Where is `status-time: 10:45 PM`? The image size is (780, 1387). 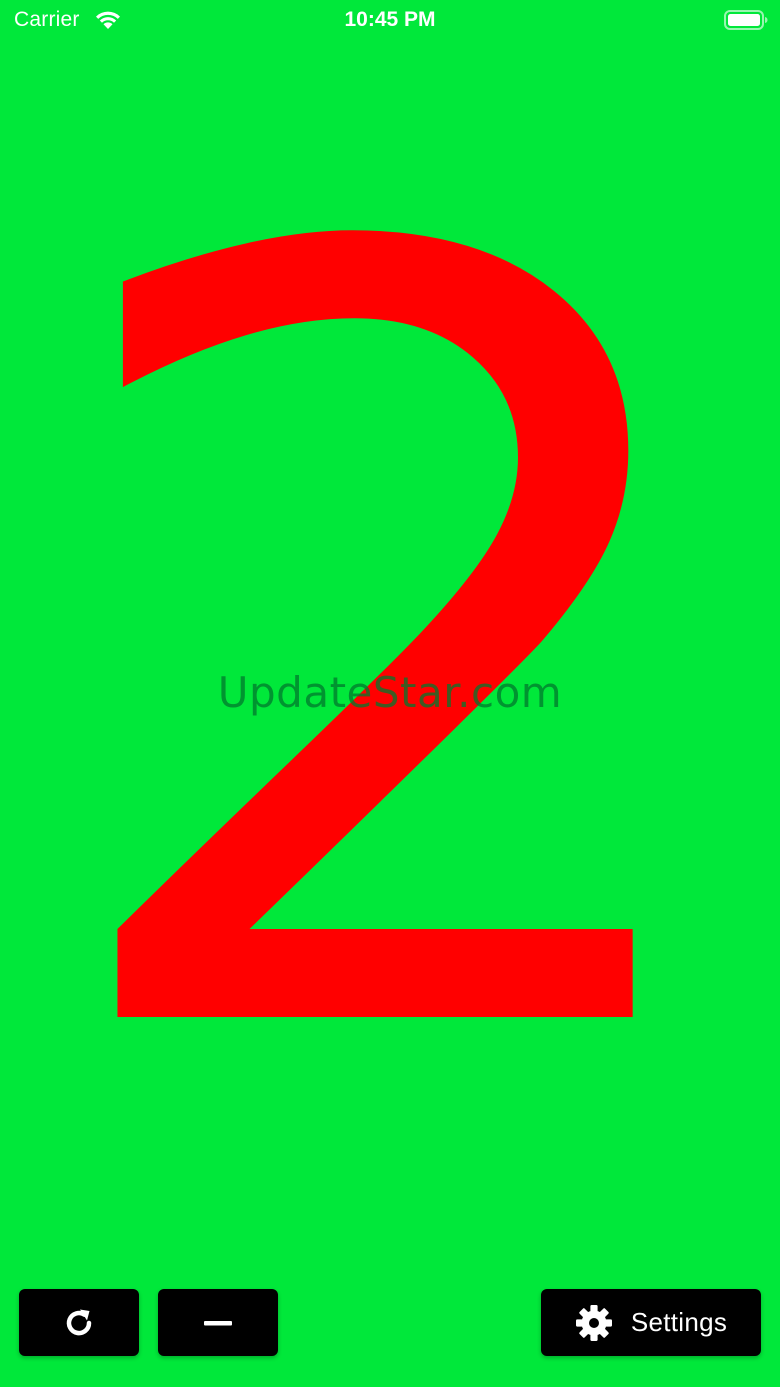
status-time: 10:45 PM is located at coordinates (390, 19).